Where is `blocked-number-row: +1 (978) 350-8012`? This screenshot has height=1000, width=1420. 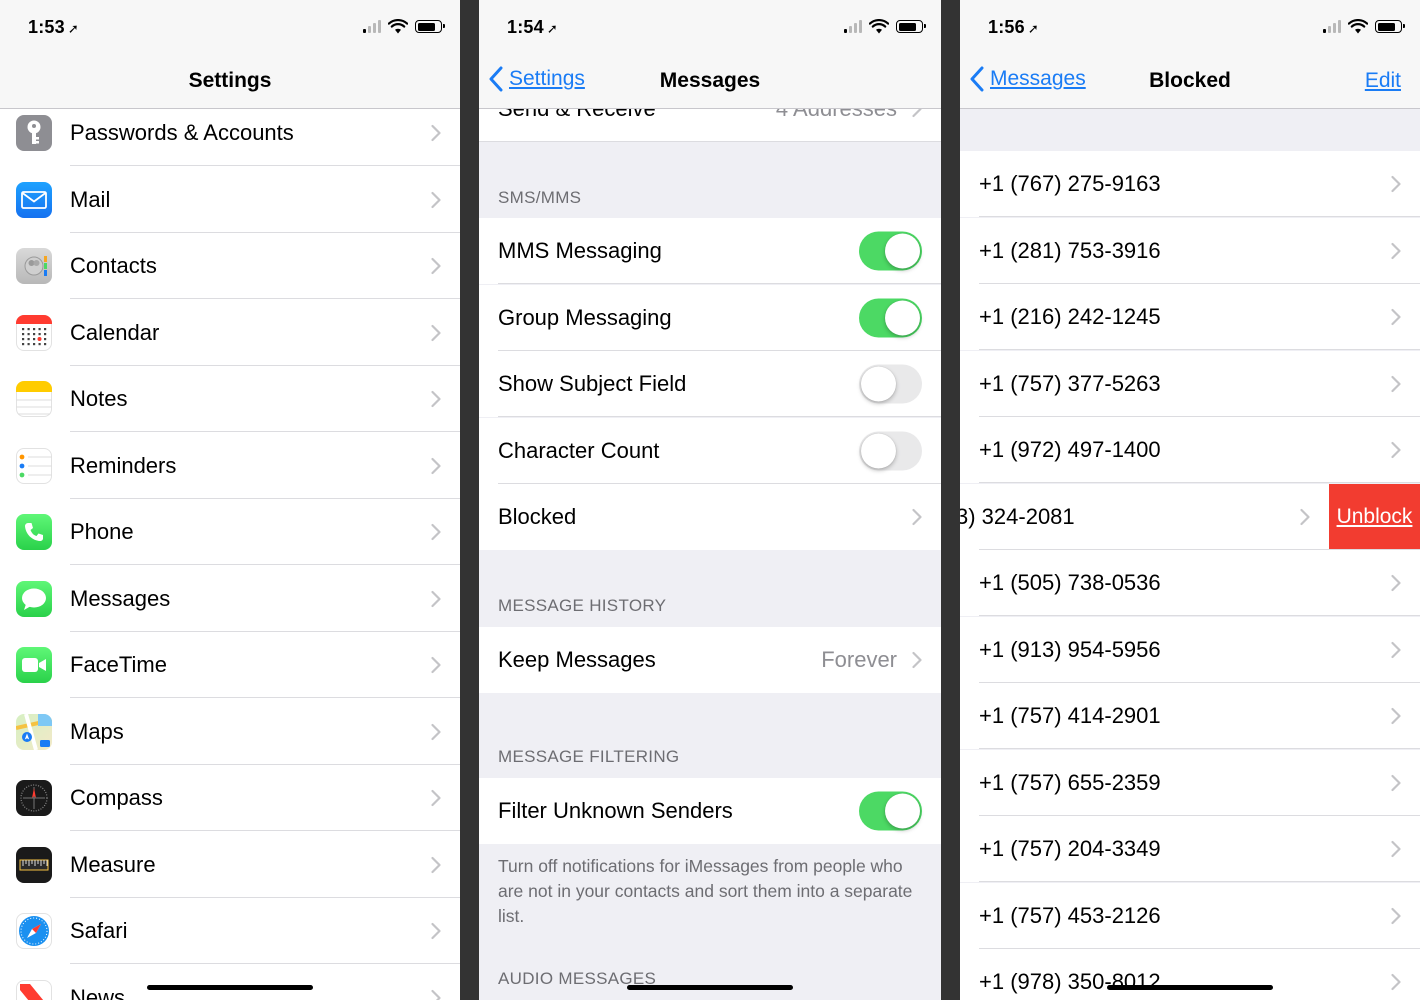 blocked-number-row: +1 (978) 350-8012 is located at coordinates (1190, 974).